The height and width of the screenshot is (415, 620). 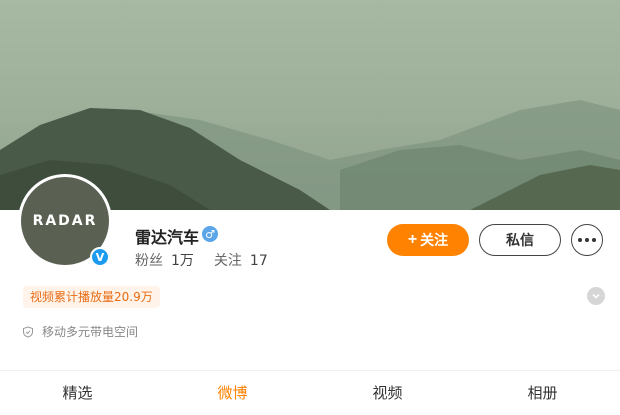 I want to click on message-button: 私信, so click(x=520, y=240).